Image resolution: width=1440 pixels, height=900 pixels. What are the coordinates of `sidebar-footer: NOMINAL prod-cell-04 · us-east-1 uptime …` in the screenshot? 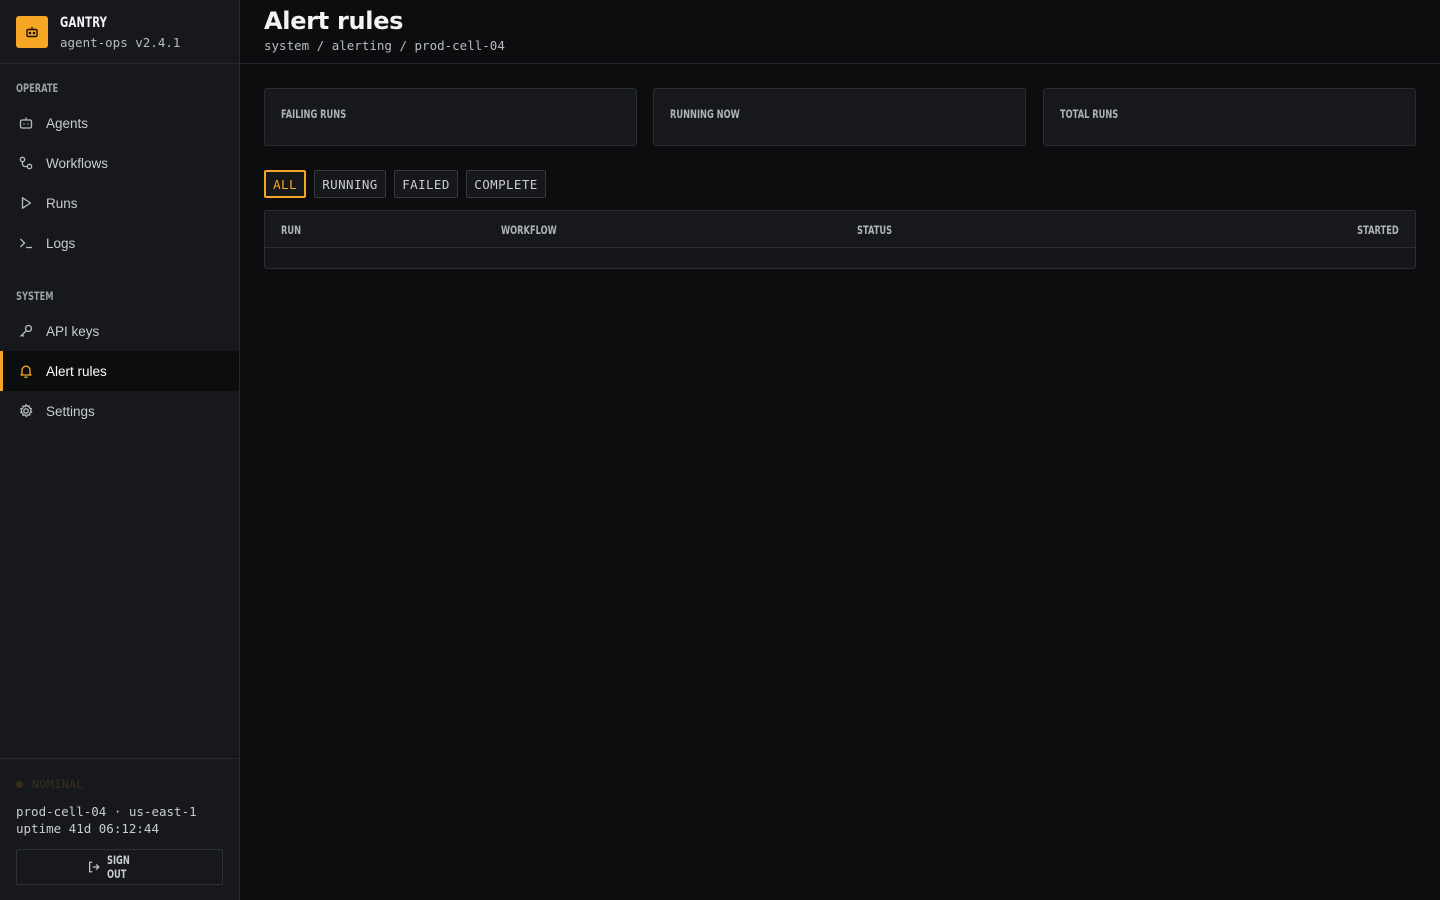 It's located at (119, 829).